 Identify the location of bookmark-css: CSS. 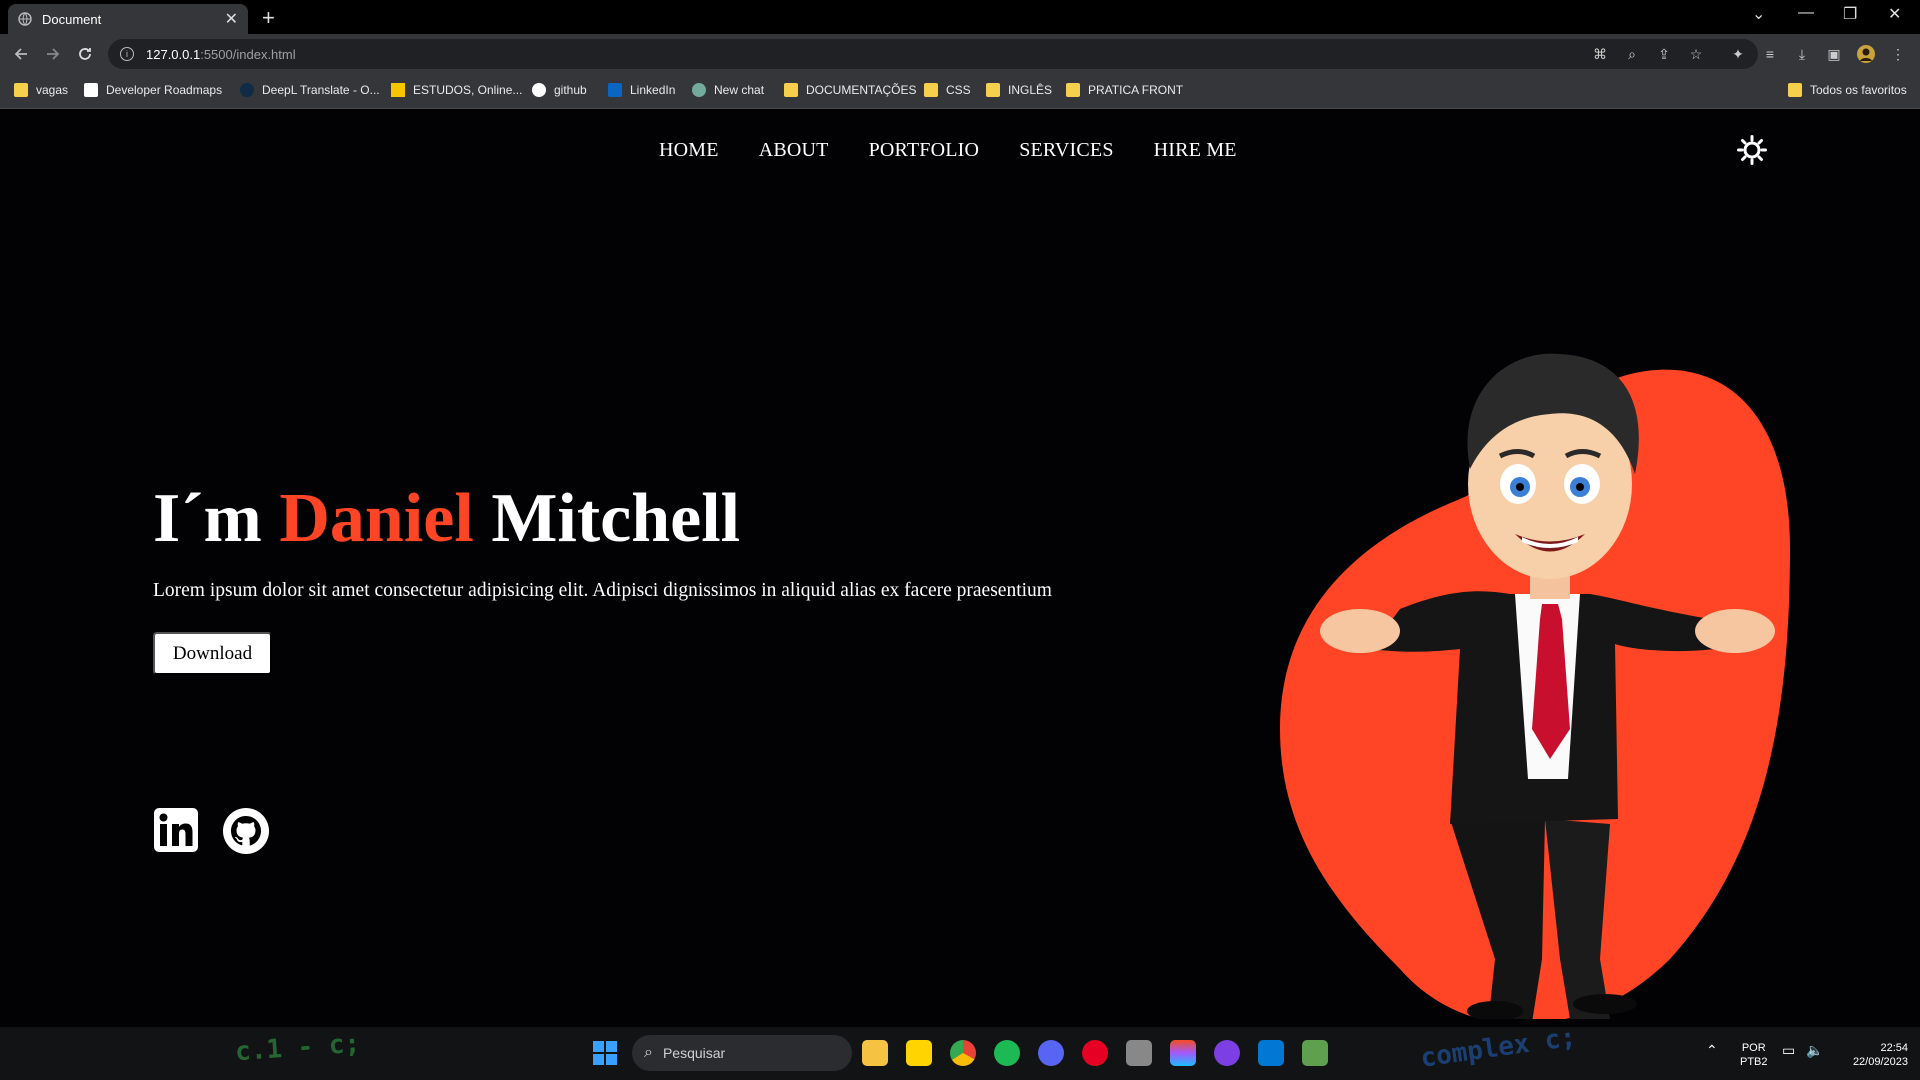
(947, 90).